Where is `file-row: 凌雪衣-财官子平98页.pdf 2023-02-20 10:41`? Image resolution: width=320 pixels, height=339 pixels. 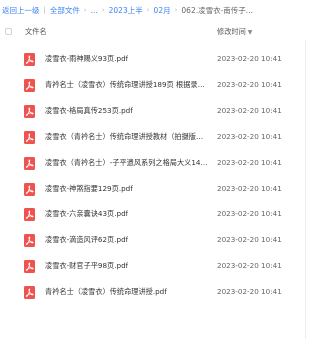 file-row: 凌雪衣-财官子平98页.pdf 2023-02-20 10:41 is located at coordinates (155, 267).